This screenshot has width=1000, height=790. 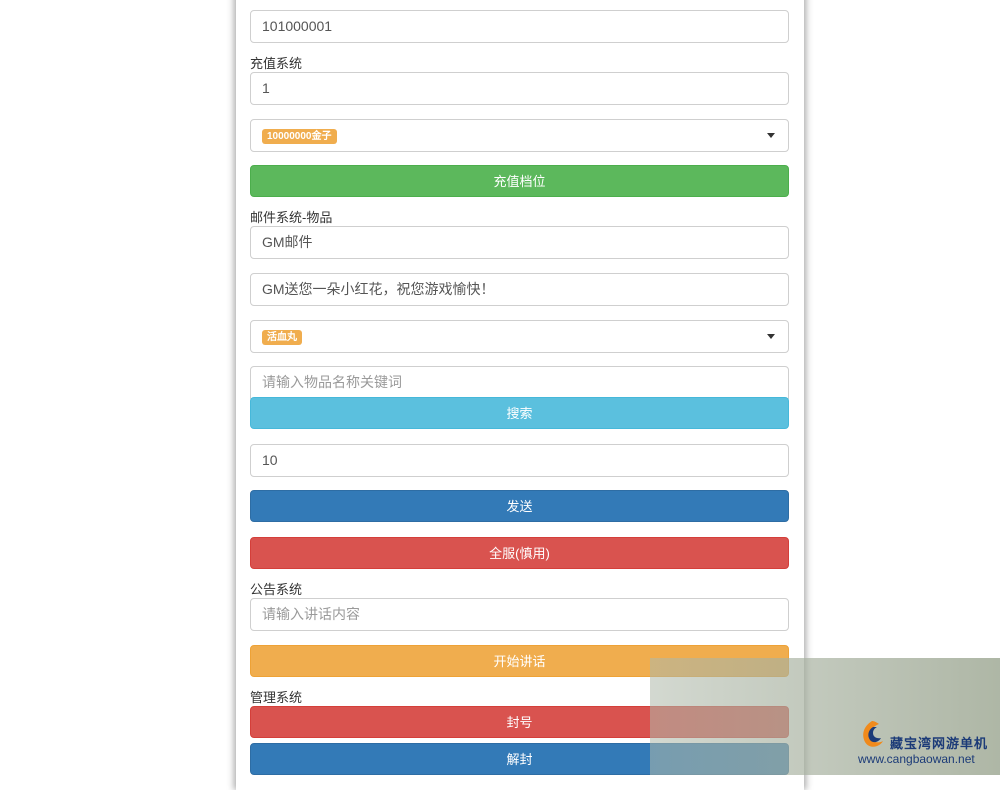 I want to click on mail-section-label: 邮件系统-物品, so click(x=291, y=217).